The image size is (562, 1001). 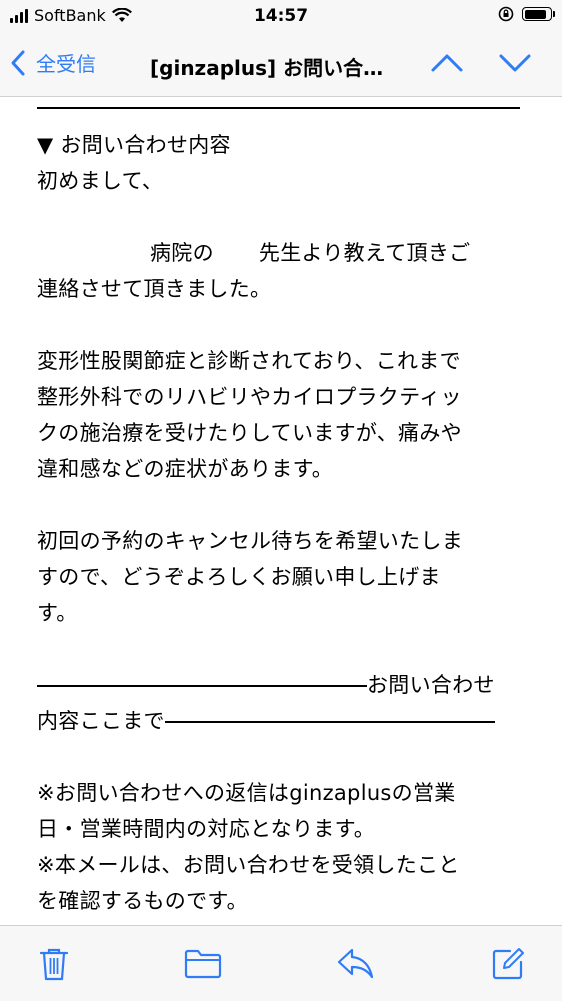 I want to click on end-marker-line-1: お問い合わせ, so click(x=277, y=685).